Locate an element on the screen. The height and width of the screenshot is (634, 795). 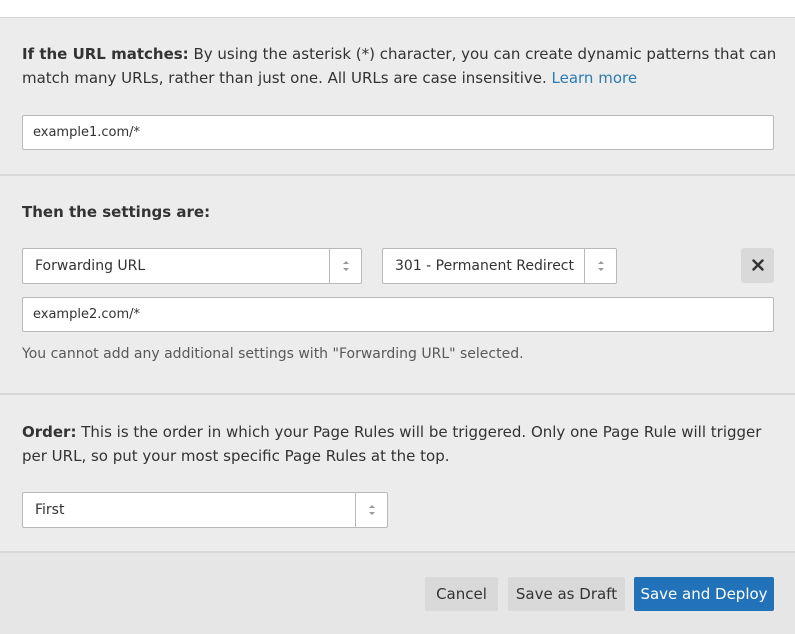
setting-type-select: Forwarding URL is located at coordinates (192, 266).